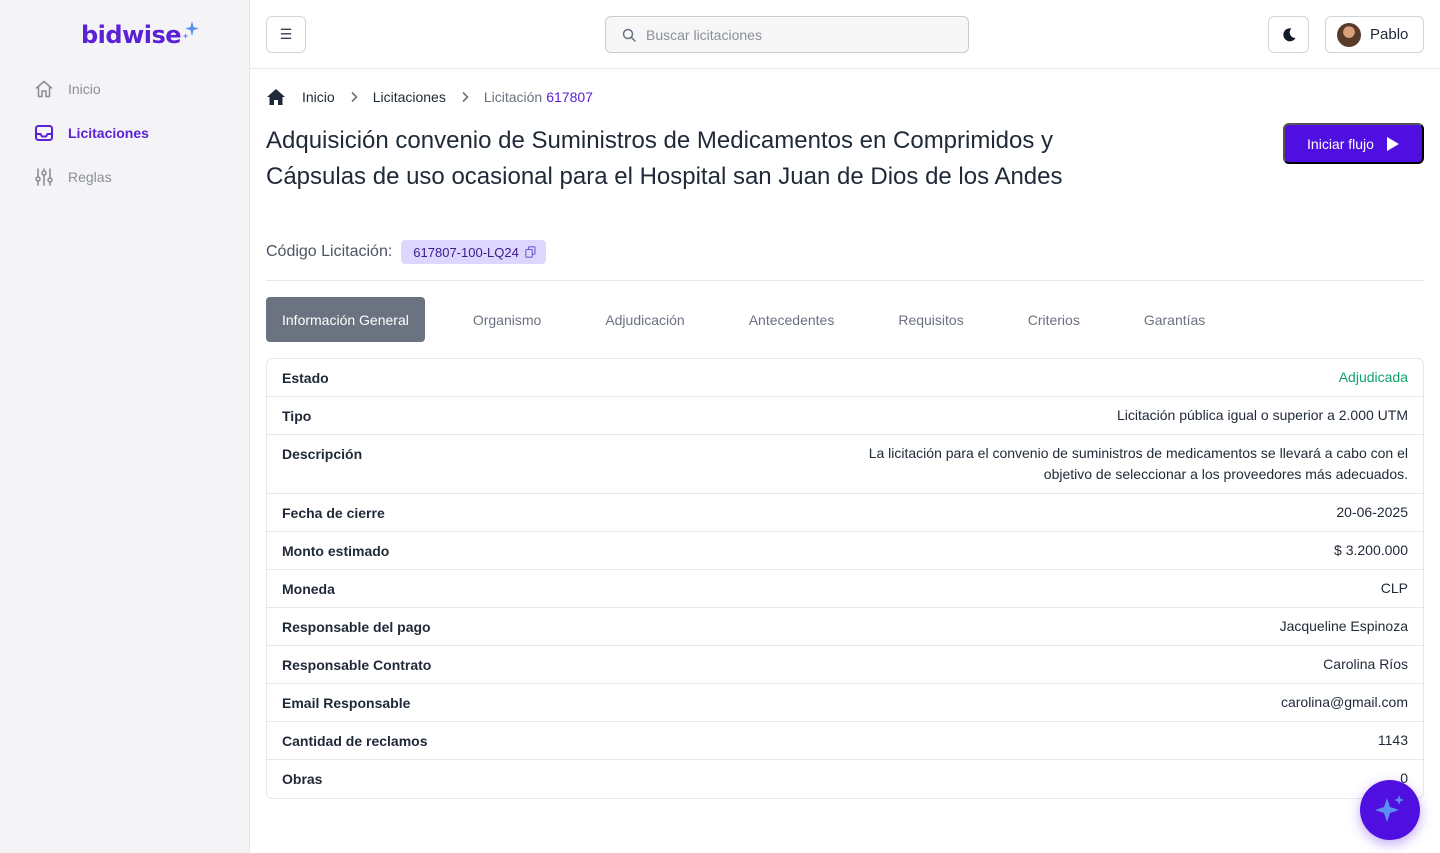  I want to click on row-label: Email Responsable, so click(346, 703).